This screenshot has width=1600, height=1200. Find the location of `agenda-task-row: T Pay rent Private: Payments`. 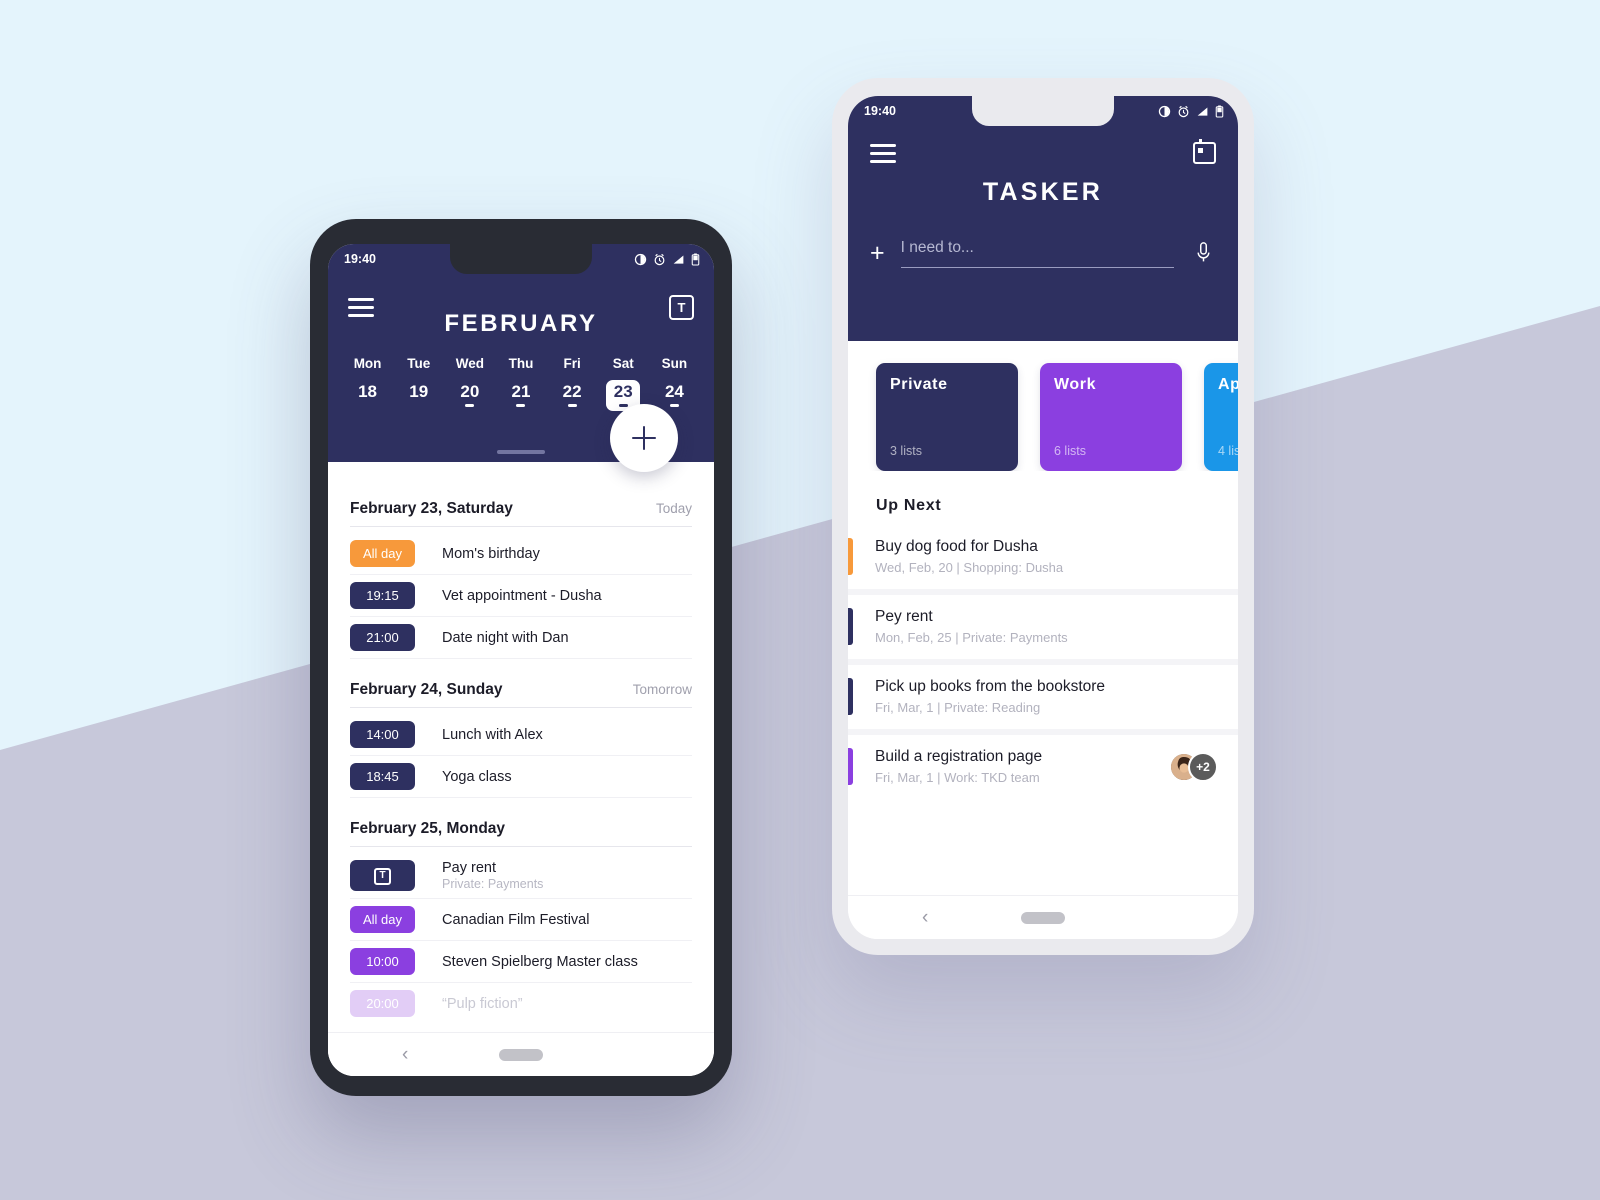

agenda-task-row: T Pay rent Private: Payments is located at coordinates (521, 876).